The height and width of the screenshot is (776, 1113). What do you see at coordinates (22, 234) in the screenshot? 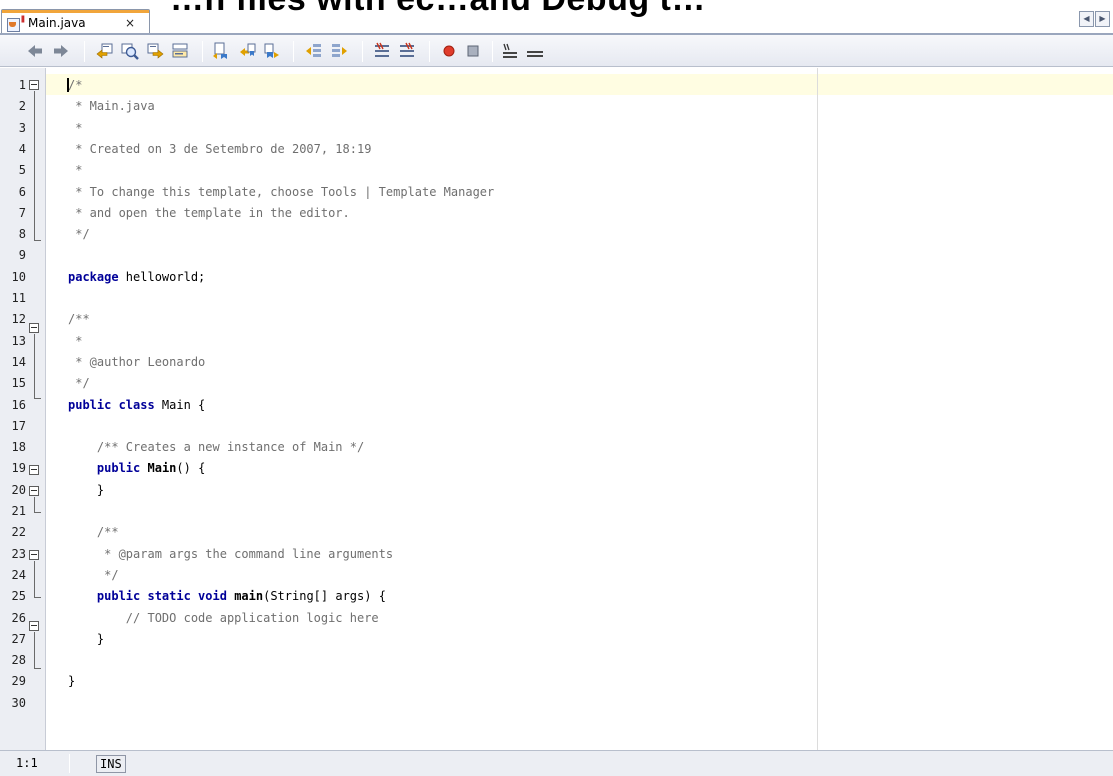
I see `line-number: 8` at bounding box center [22, 234].